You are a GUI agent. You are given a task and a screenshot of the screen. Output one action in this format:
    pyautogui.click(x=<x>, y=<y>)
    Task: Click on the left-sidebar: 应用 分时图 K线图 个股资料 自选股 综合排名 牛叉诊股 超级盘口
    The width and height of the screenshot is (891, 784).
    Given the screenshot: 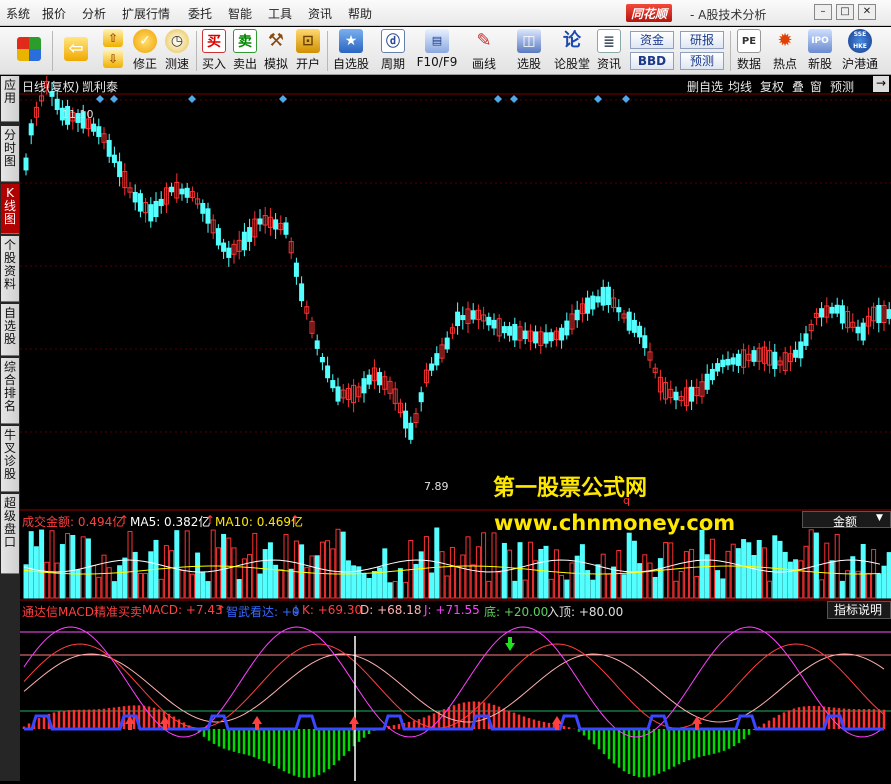 What is the action you would take?
    pyautogui.click(x=10, y=428)
    